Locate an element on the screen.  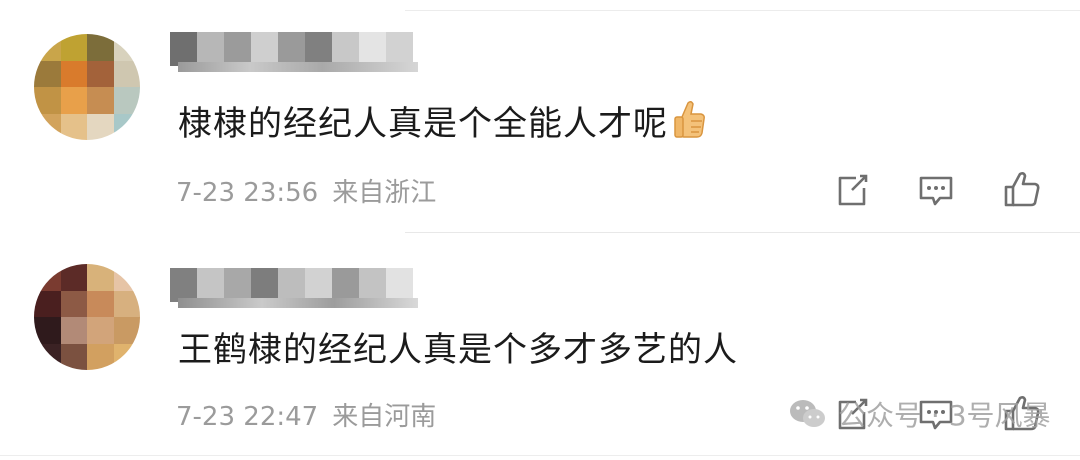
comment-meta: 7-23 22:47 来自河南 is located at coordinates (306, 414).